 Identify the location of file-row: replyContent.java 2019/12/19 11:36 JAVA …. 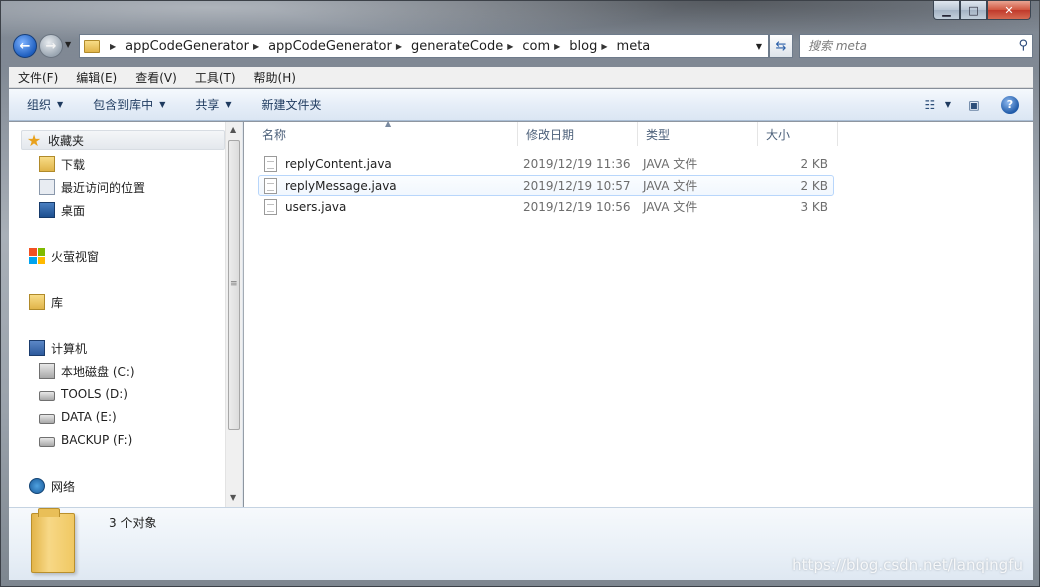
(546, 163).